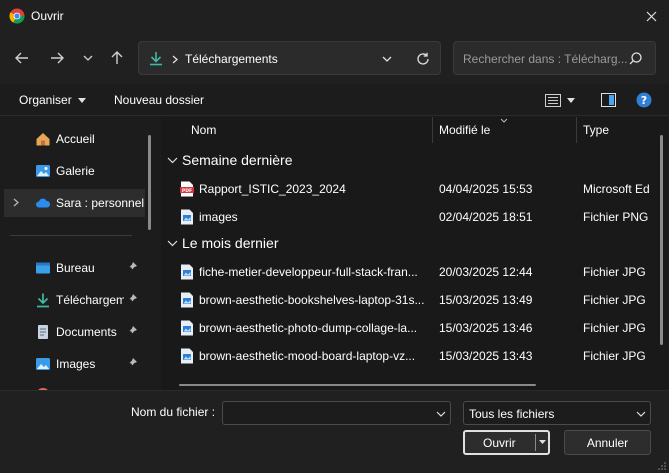  Describe the element at coordinates (486, 356) in the screenshot. I see `file-modified: 15/03/2025 13:43` at that location.